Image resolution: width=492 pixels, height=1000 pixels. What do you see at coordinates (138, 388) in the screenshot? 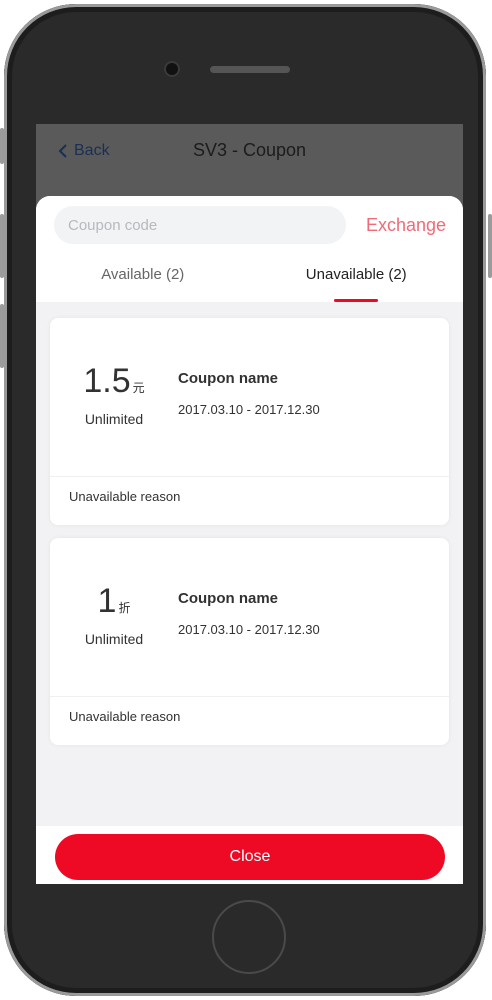
I see `coupon-unit: 元` at bounding box center [138, 388].